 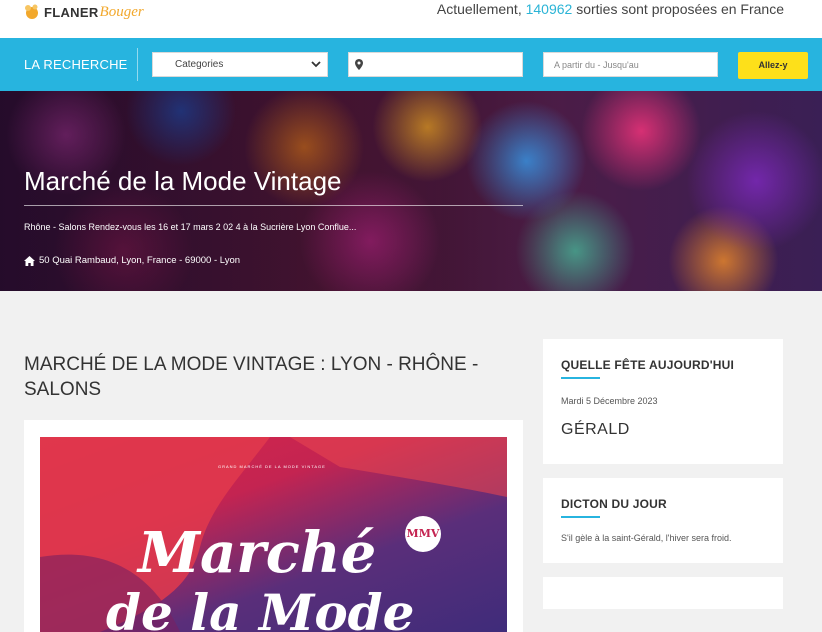 What do you see at coordinates (423, 534) in the screenshot?
I see `poster-badge: MMV` at bounding box center [423, 534].